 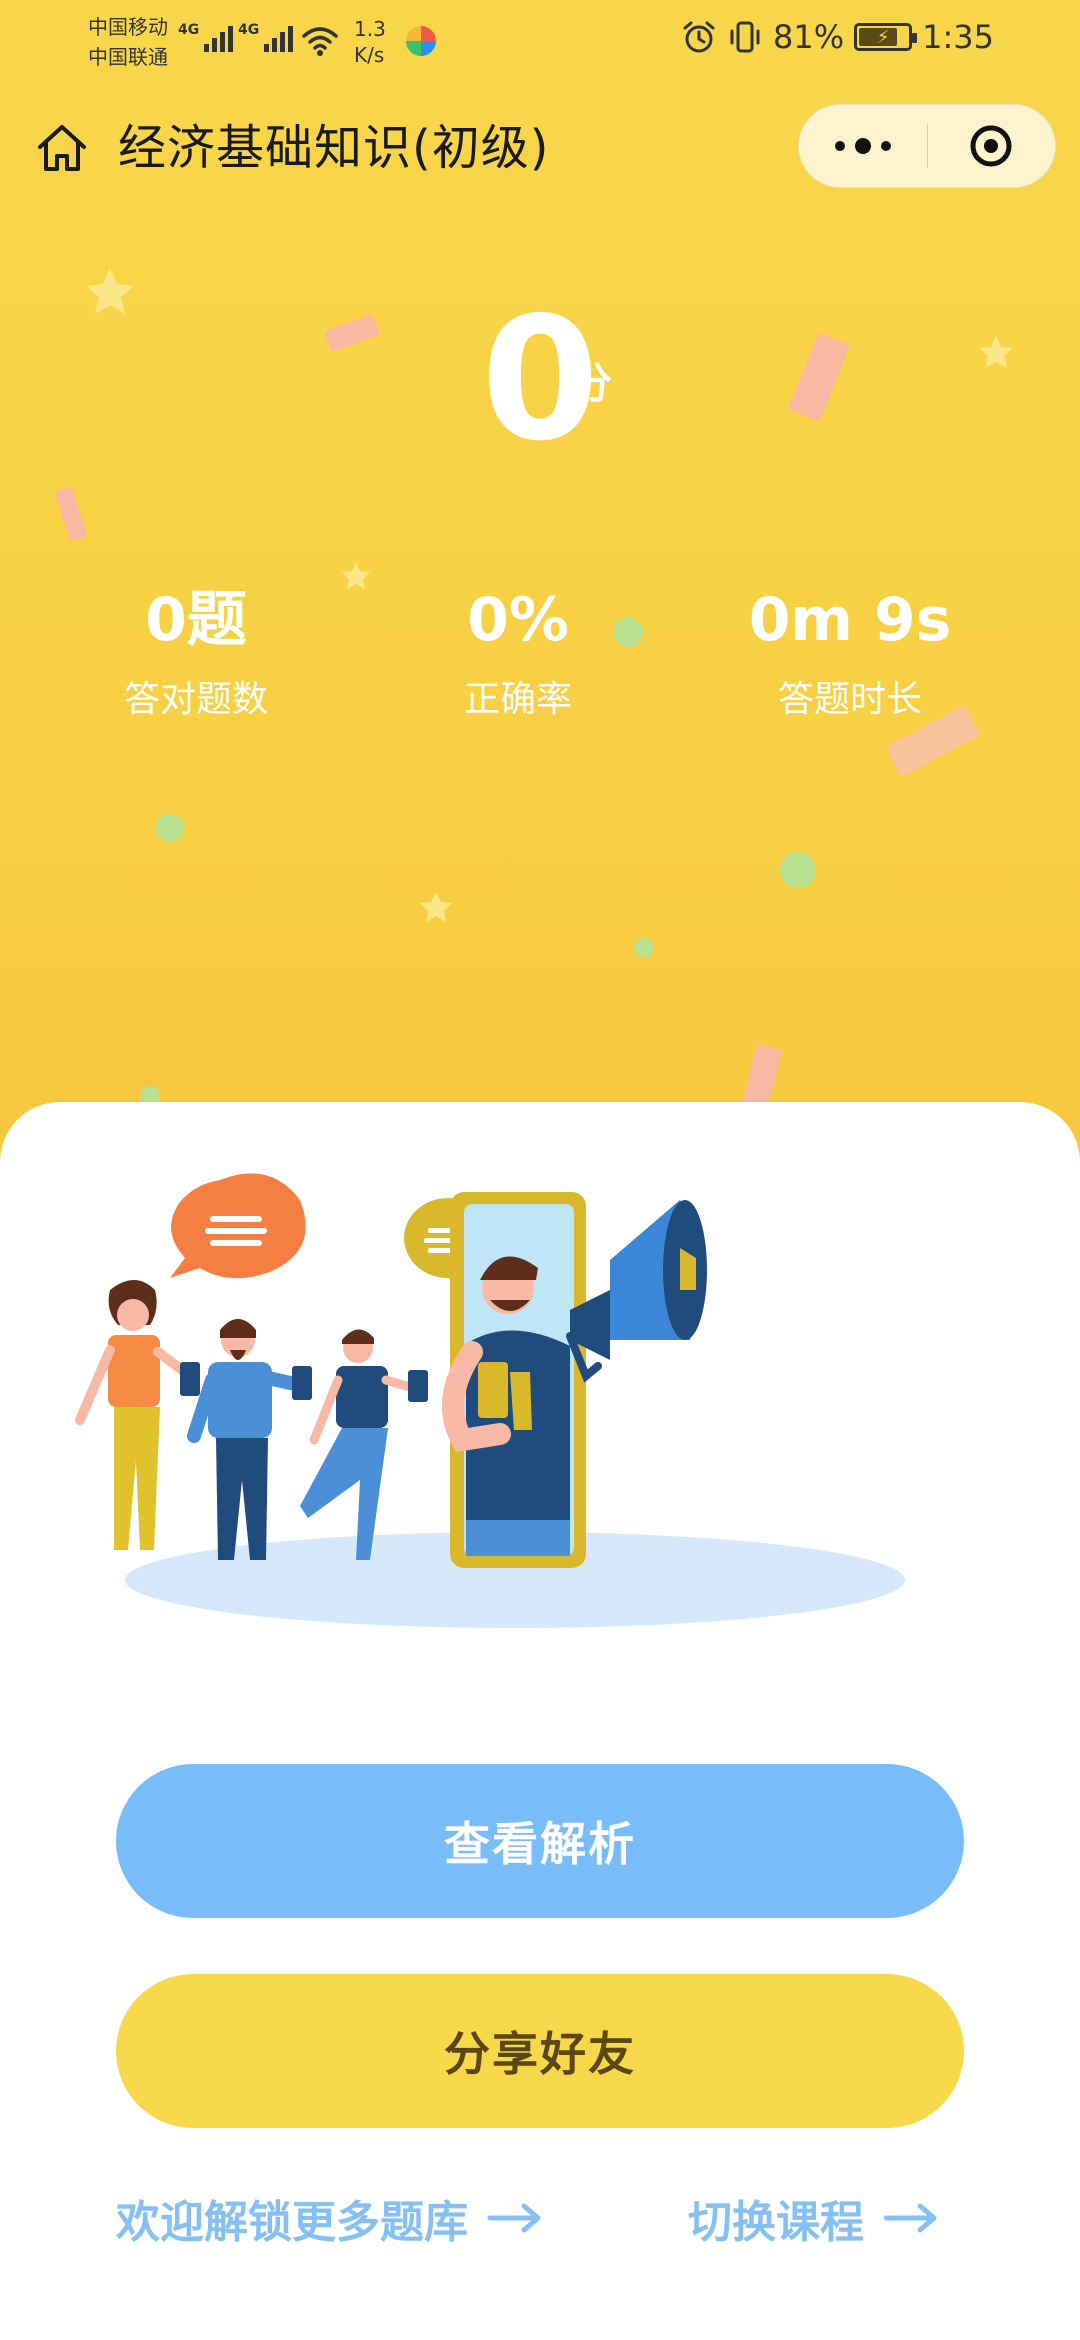 I want to click on switch-course-link: 切换课程, so click(x=815, y=2218).